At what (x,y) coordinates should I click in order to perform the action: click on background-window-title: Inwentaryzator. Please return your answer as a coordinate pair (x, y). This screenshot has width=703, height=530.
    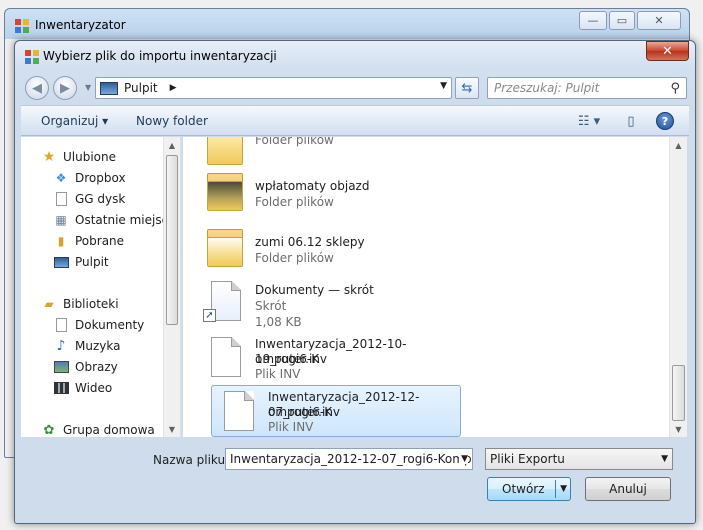
    Looking at the image, I should click on (80, 25).